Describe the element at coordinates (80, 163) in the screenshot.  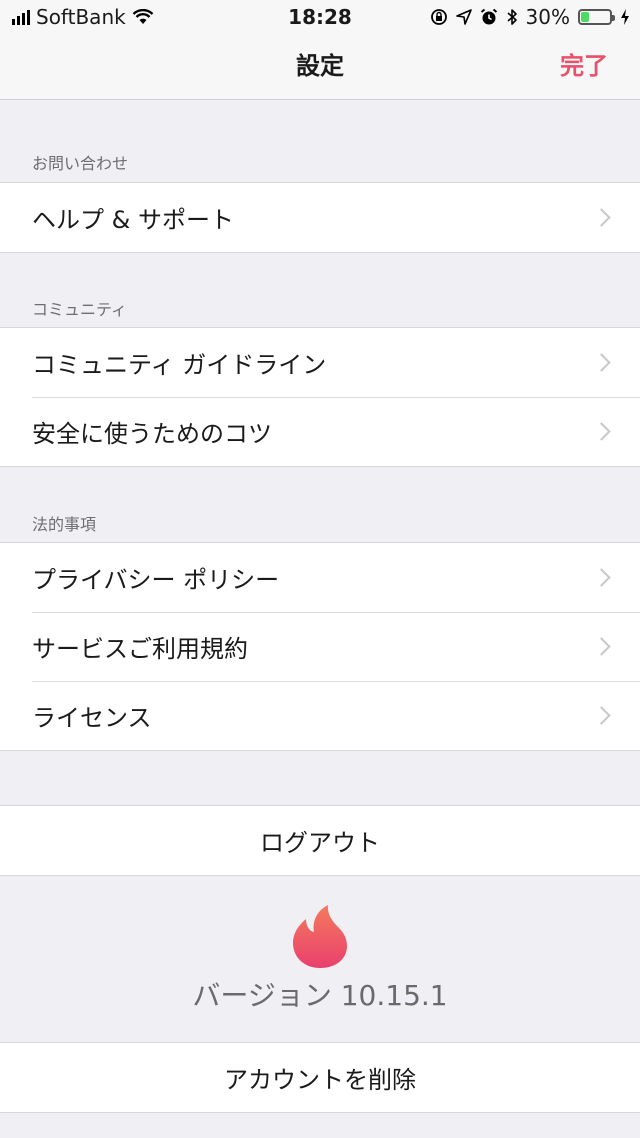
I see `section-header-contact: お問い合わせ` at that location.